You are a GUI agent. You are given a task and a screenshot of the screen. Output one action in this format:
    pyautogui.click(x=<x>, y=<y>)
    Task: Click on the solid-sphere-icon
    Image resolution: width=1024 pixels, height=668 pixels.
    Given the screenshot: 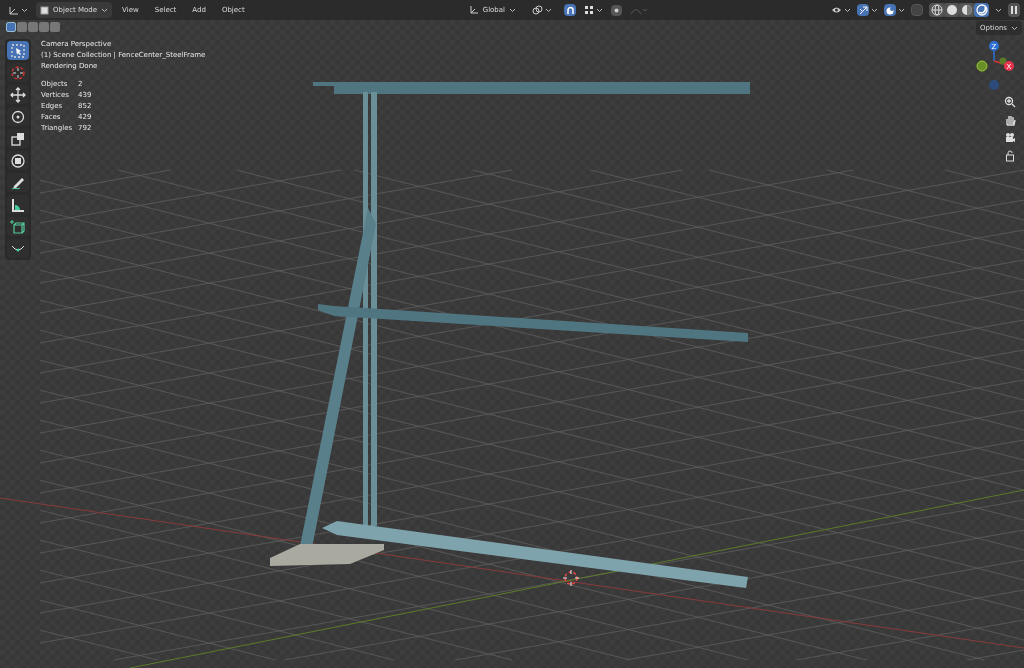 What is the action you would take?
    pyautogui.click(x=951, y=10)
    